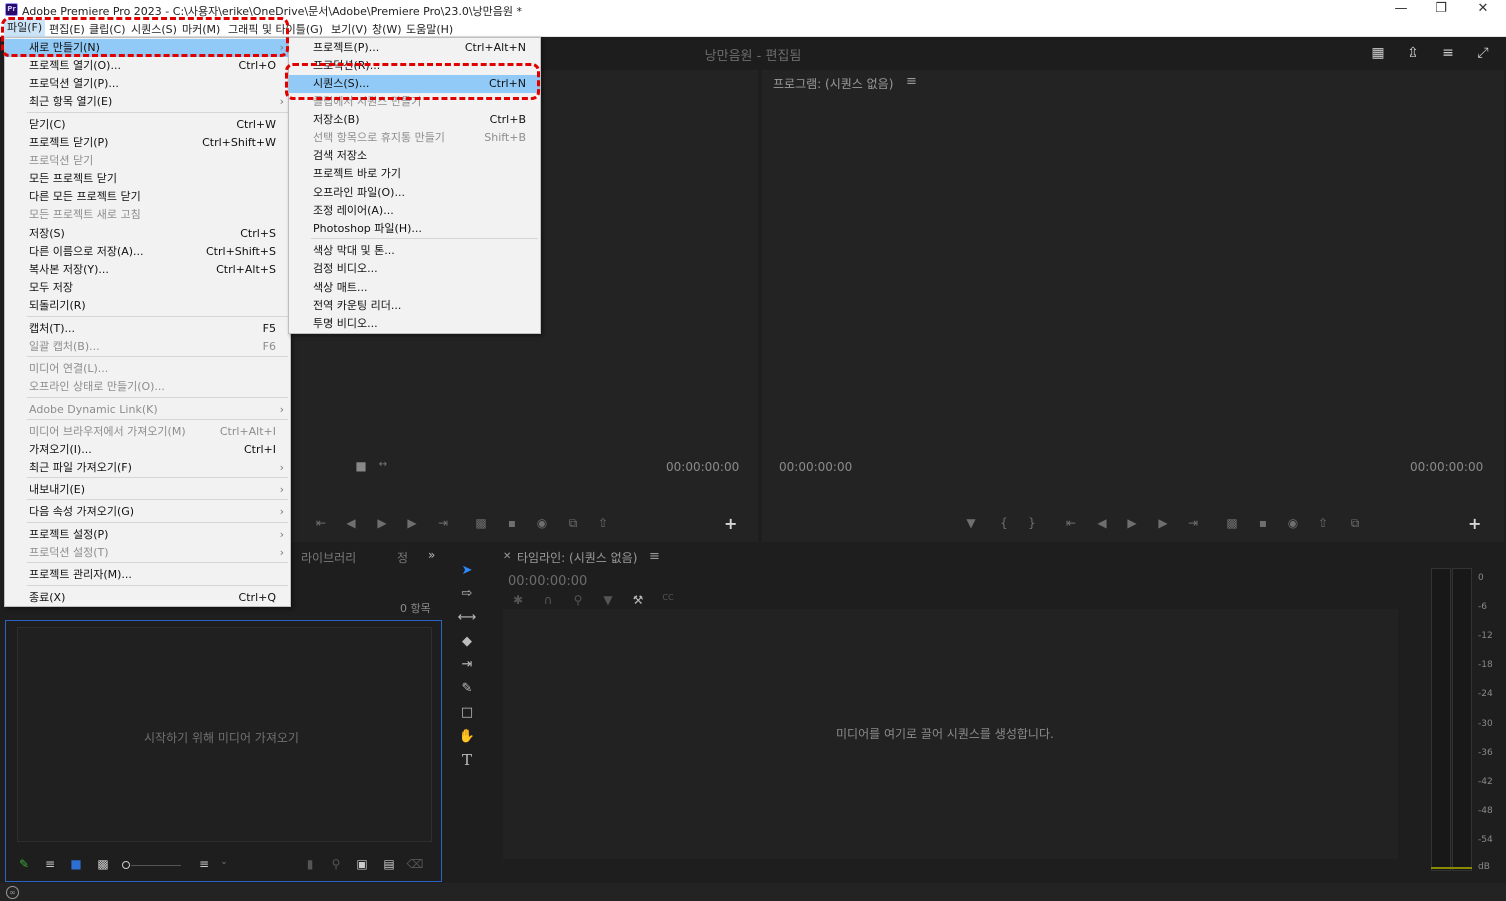  Describe the element at coordinates (415, 864) in the screenshot. I see `trash-icon: ⌫` at that location.